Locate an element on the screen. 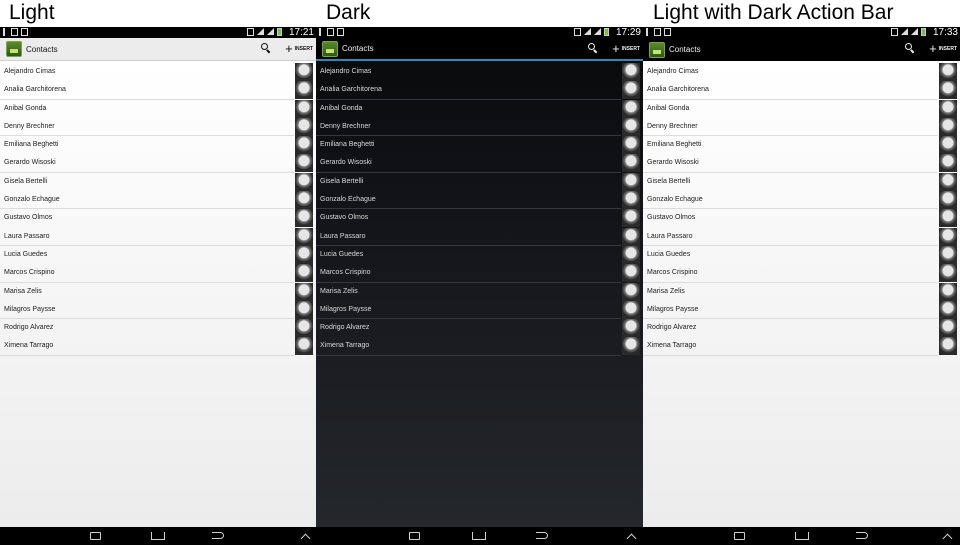  contact-row: Gisela Bertelli is located at coordinates (158, 181).